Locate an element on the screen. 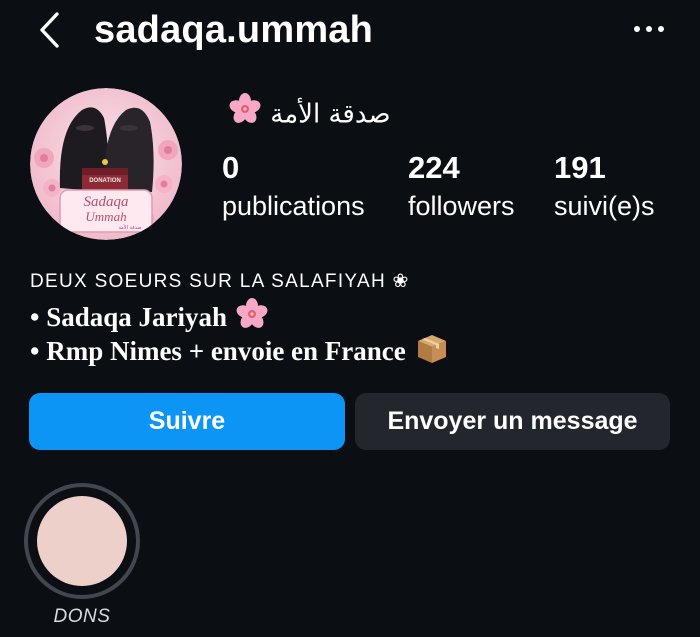  follow-button: Suivre is located at coordinates (187, 421).